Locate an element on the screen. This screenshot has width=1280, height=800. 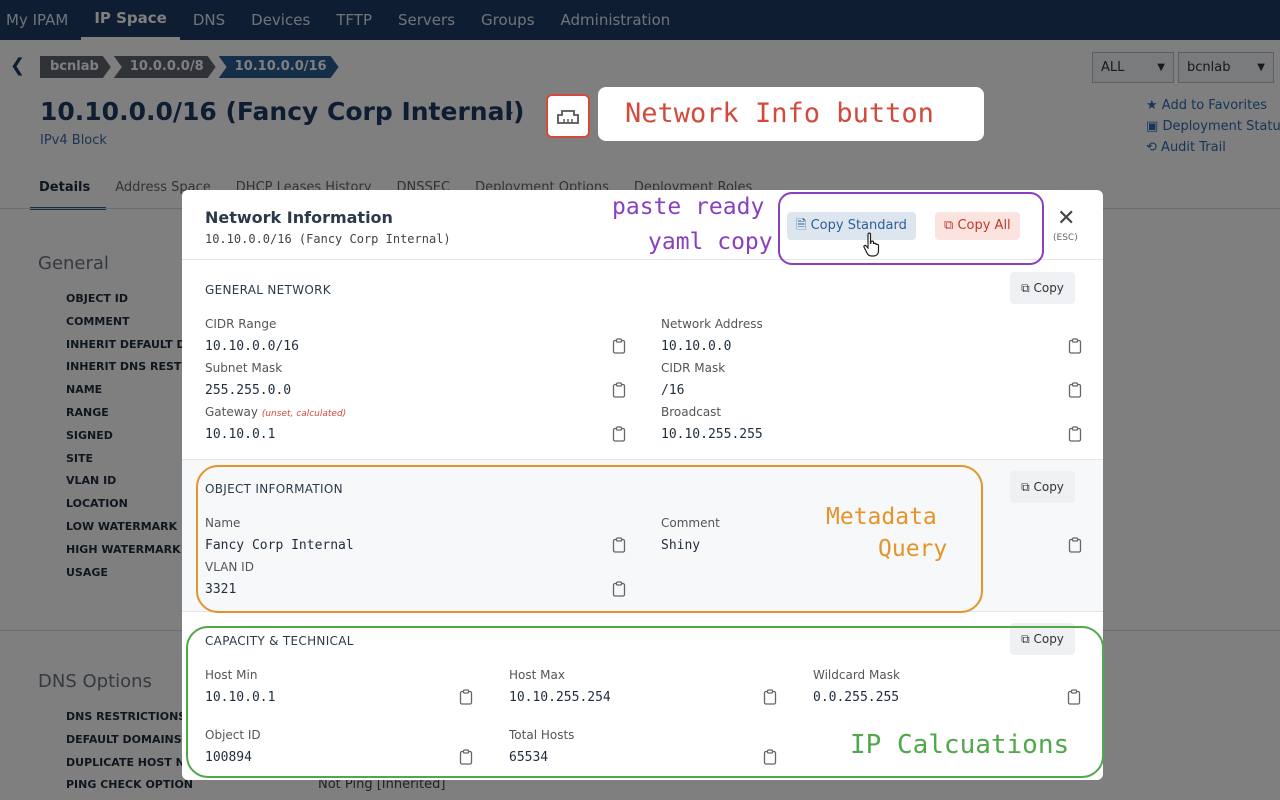
network-address-value: 10.10.0.0 is located at coordinates (696, 346).